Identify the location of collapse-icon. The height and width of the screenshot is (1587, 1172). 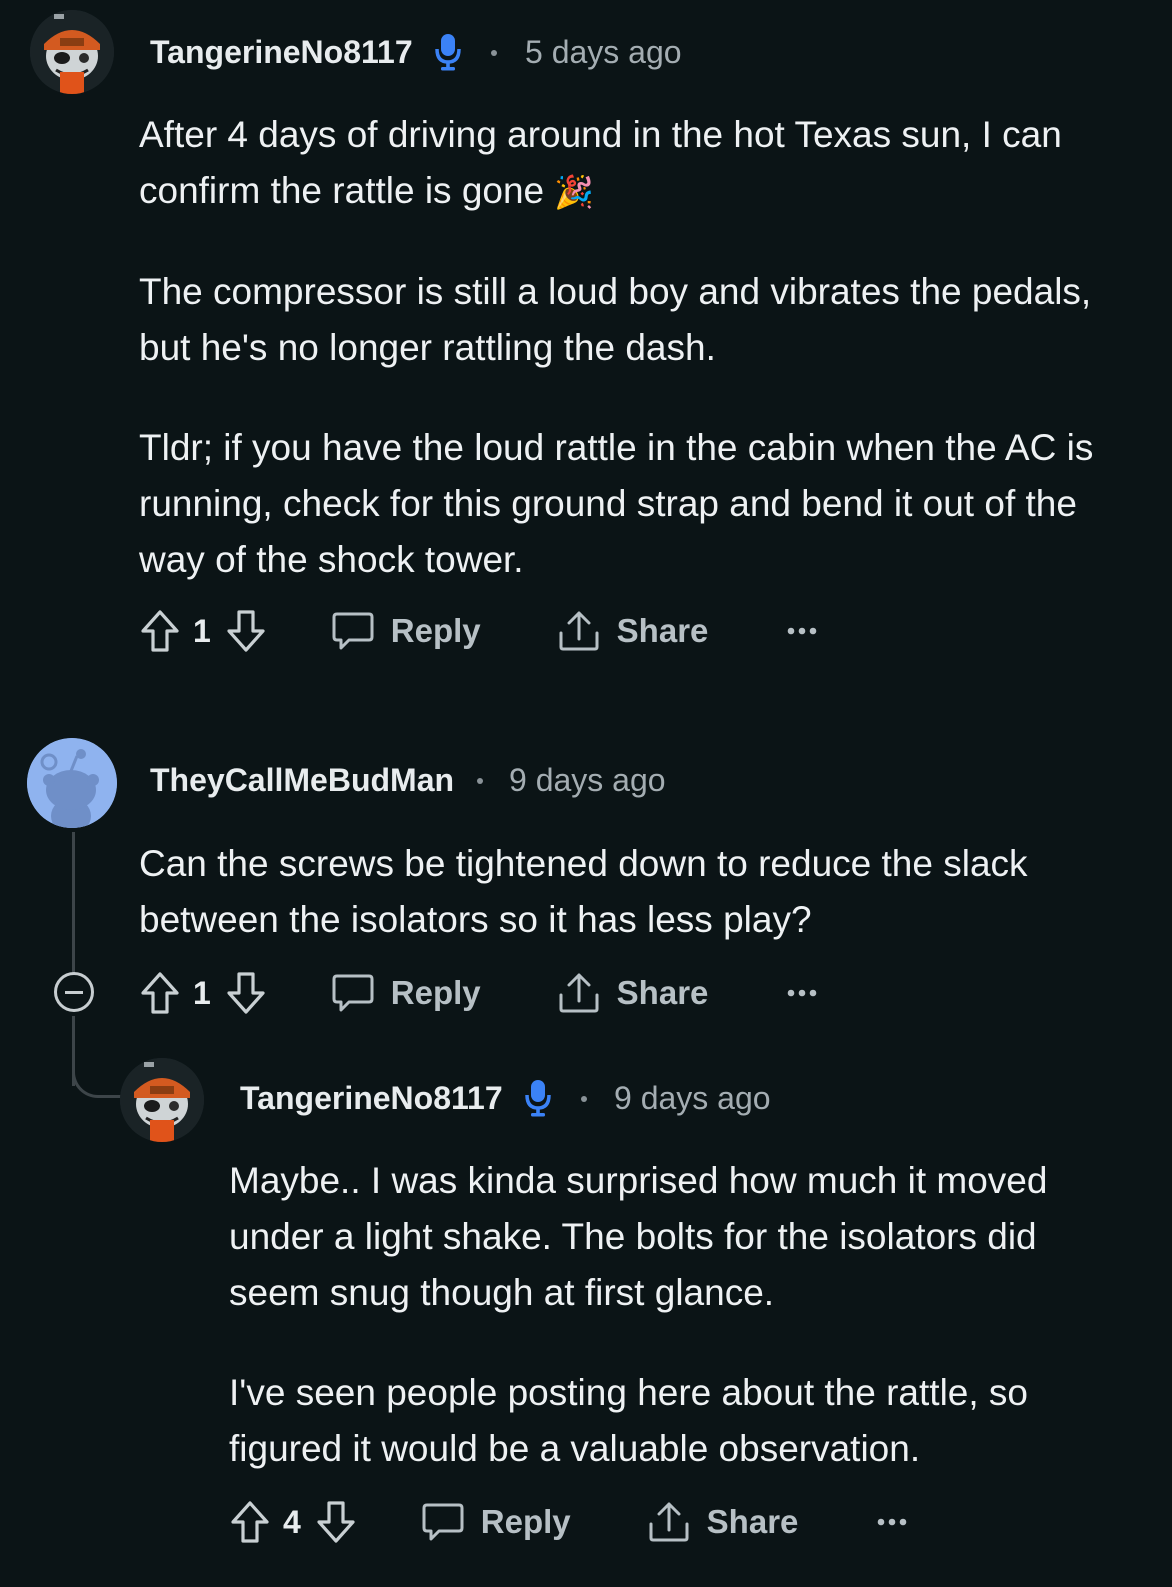
(74, 992).